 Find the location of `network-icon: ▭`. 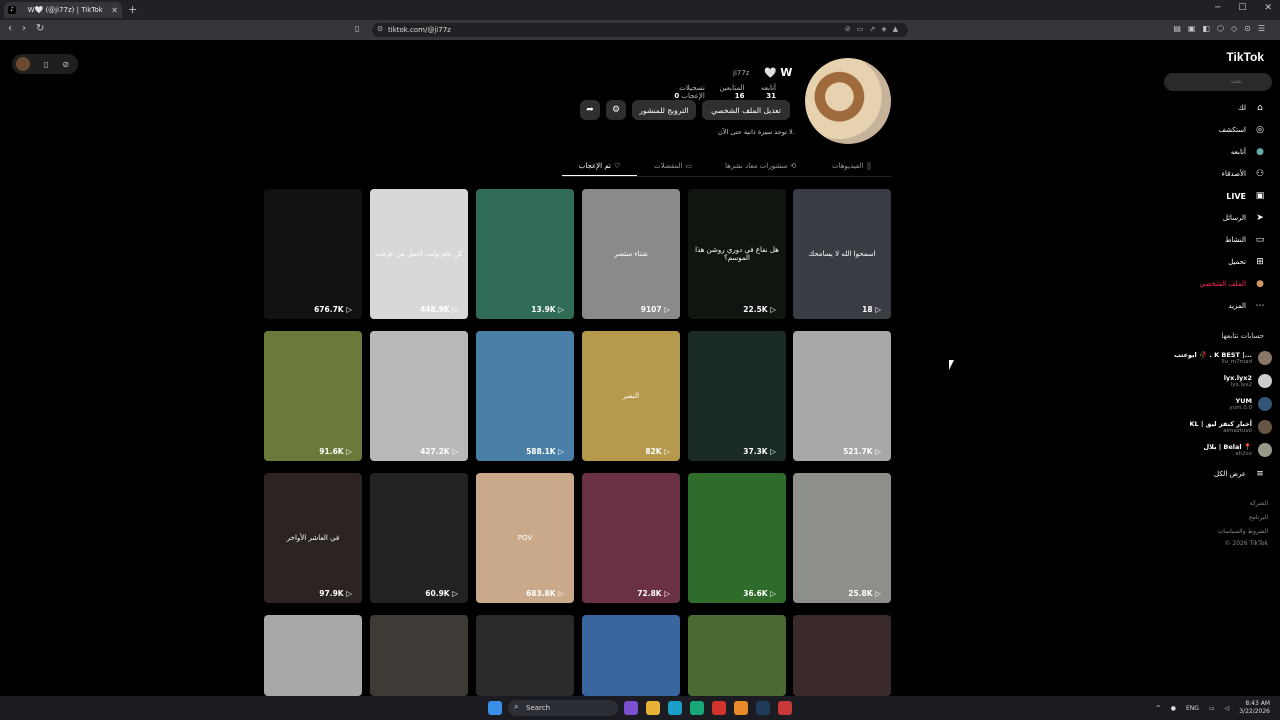

network-icon: ▭ is located at coordinates (1212, 708).